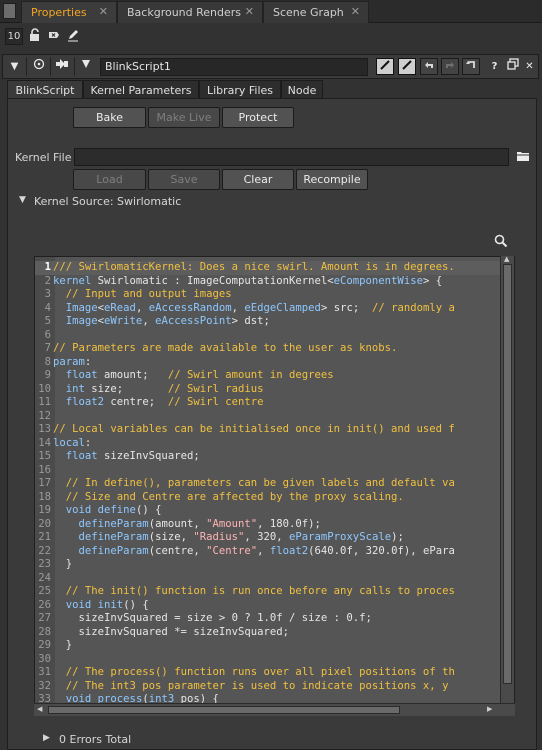  I want to click on scroll-up-icon: ▲, so click(506, 259).